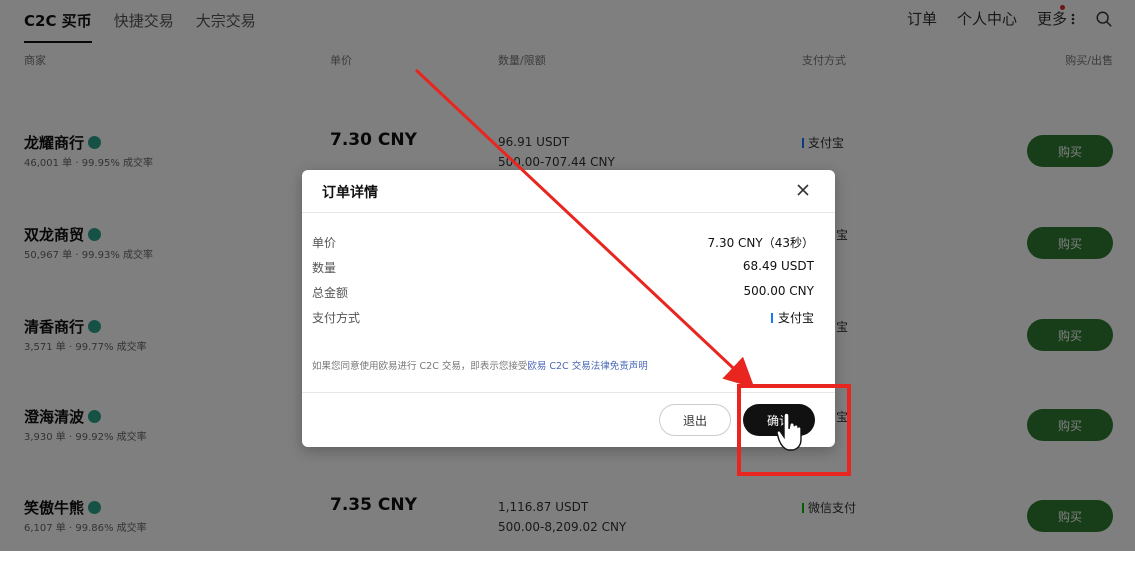 The image size is (1135, 587). I want to click on legal-disclaimer: 如果您同意使用欧易进行 C2C 交易，即表示您接受欧易 C2C 交易法律免责声明, so click(480, 365).